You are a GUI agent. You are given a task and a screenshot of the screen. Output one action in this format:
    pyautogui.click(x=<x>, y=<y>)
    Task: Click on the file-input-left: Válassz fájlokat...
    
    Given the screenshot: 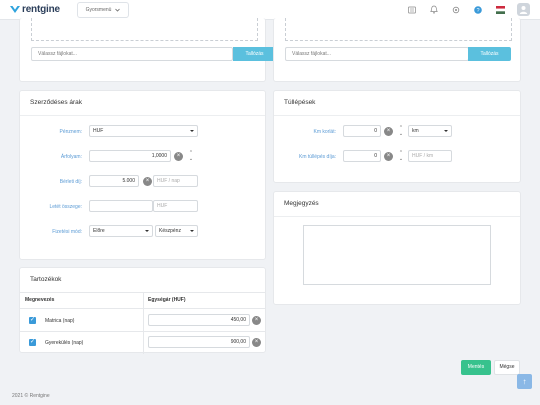 What is the action you would take?
    pyautogui.click(x=132, y=54)
    